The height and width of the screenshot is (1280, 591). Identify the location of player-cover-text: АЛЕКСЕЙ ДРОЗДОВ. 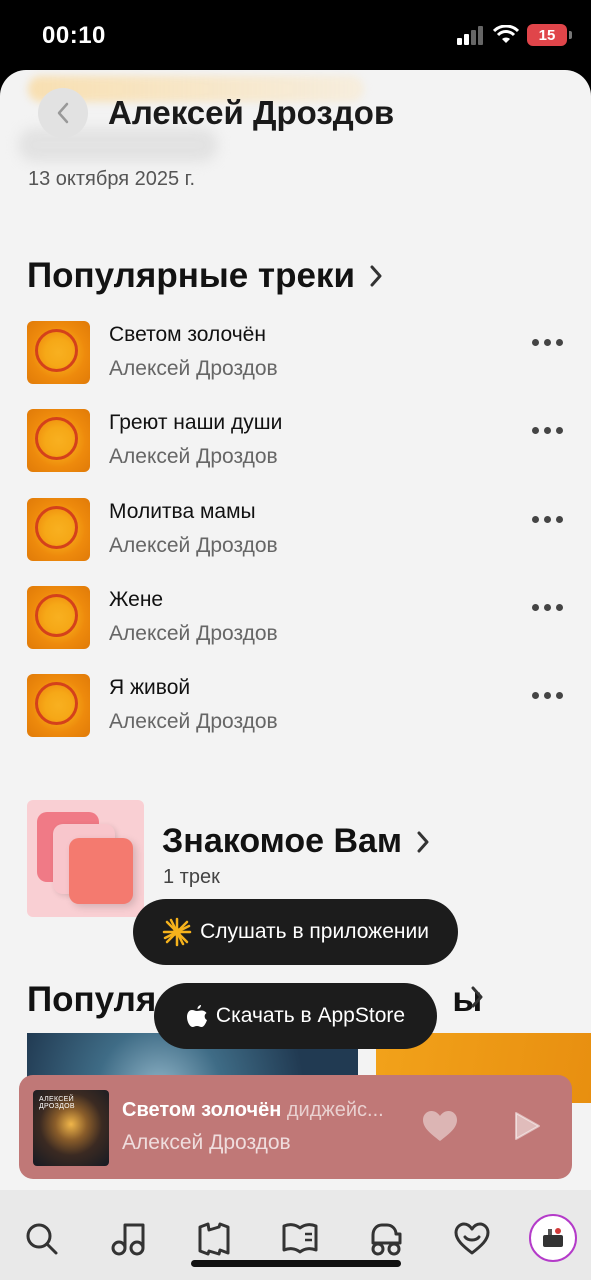
(57, 1103).